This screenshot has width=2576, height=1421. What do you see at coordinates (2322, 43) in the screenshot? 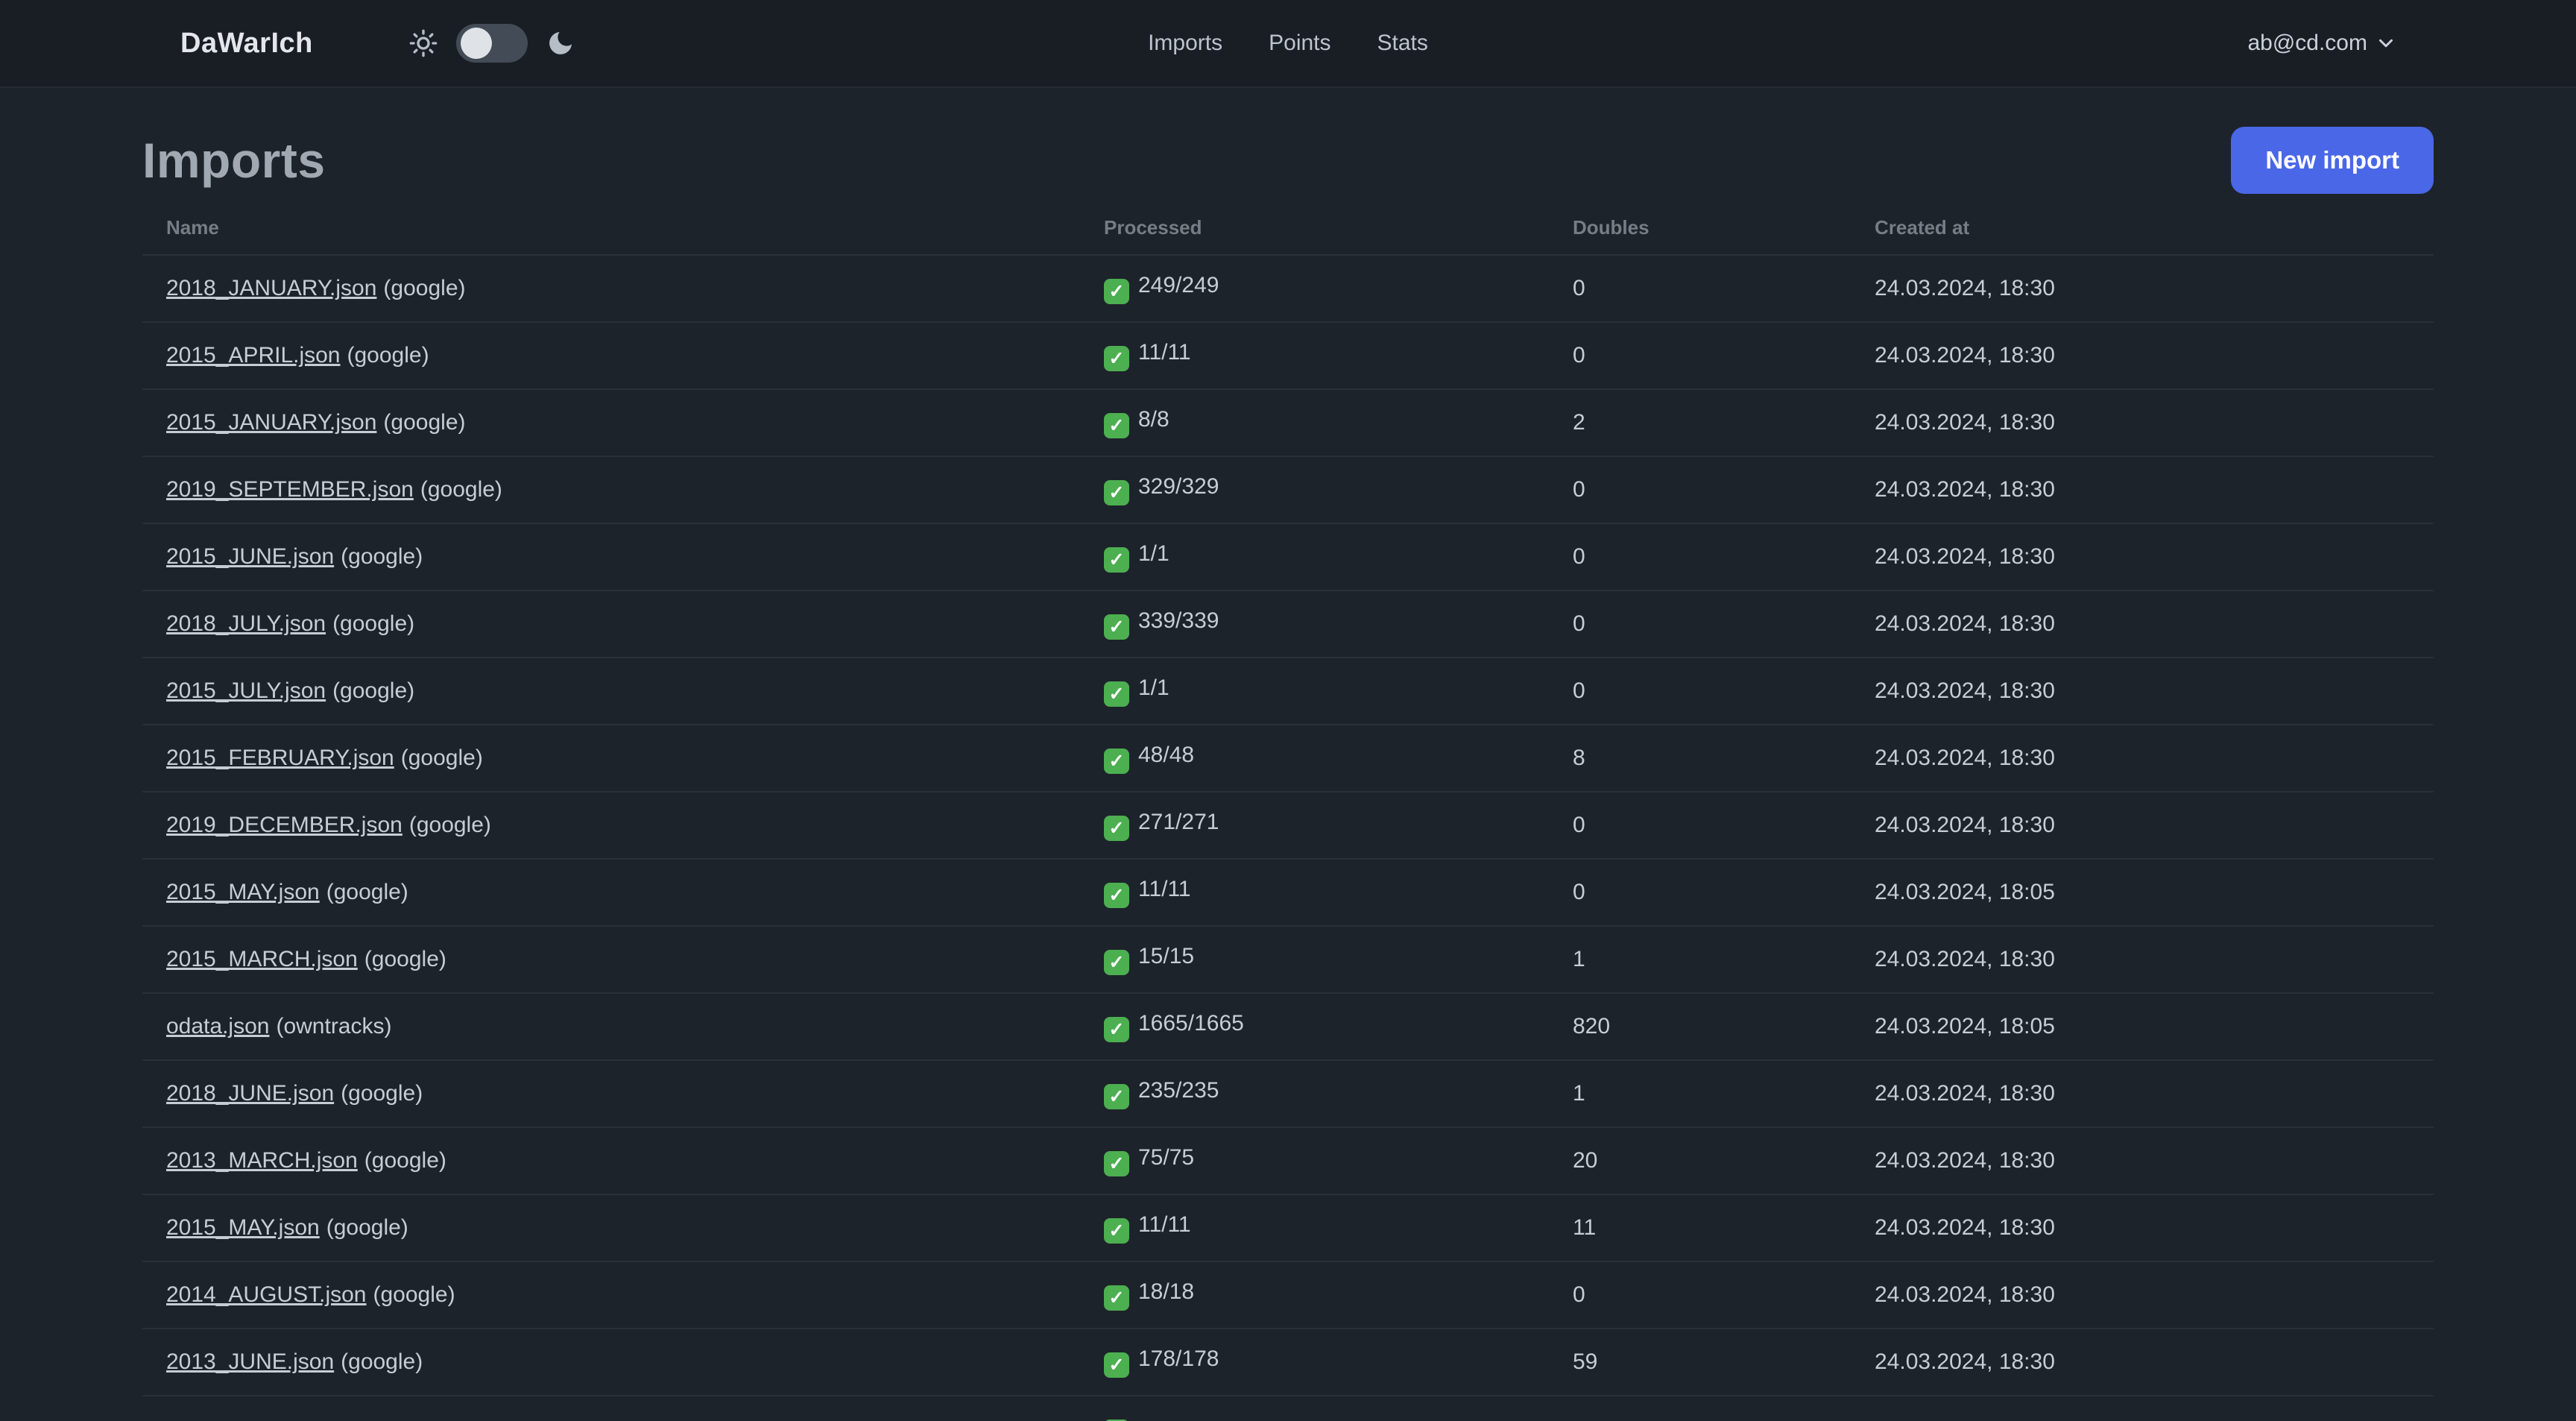
I see `user-menu: ab@cd.com` at bounding box center [2322, 43].